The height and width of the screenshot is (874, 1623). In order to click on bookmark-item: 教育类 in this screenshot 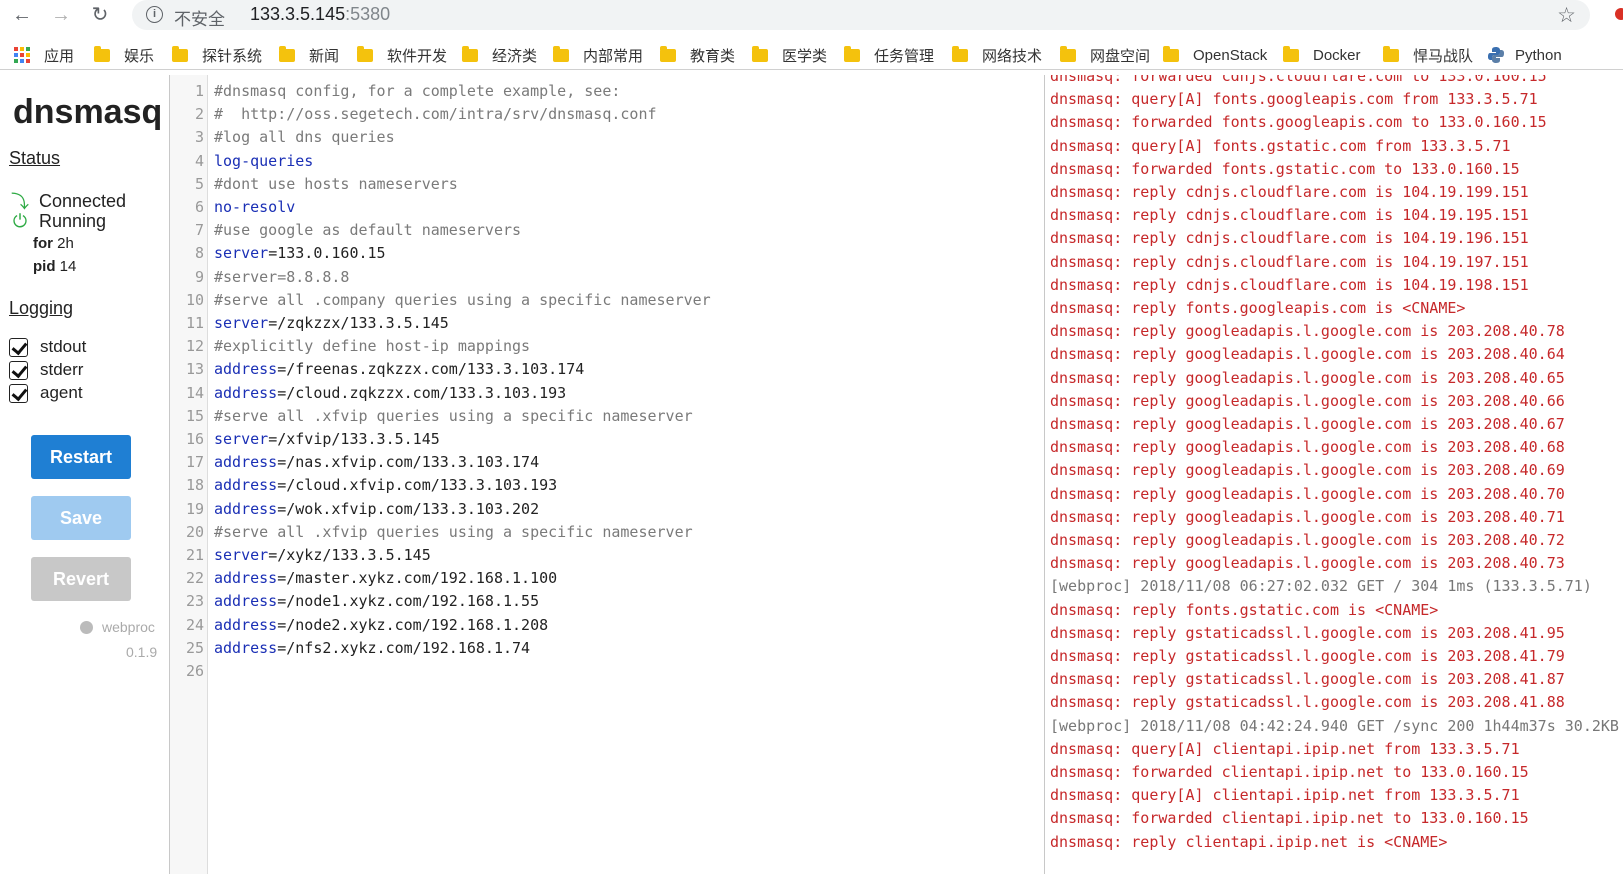, I will do `click(697, 55)`.